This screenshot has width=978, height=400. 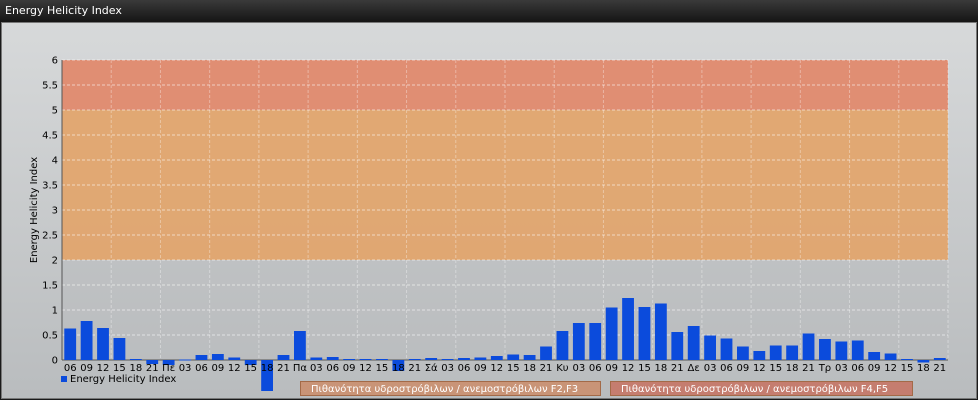 What do you see at coordinates (50, 336) in the screenshot?
I see `y-tick-label: 0.5` at bounding box center [50, 336].